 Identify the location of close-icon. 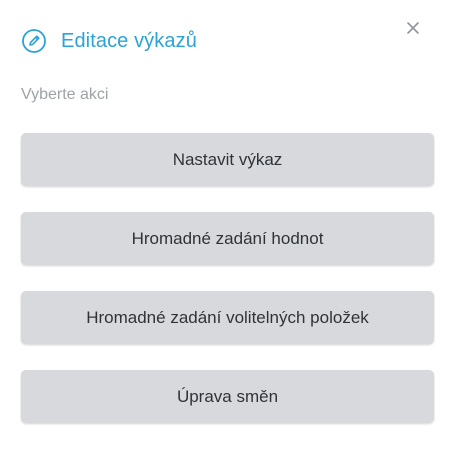
(413, 30).